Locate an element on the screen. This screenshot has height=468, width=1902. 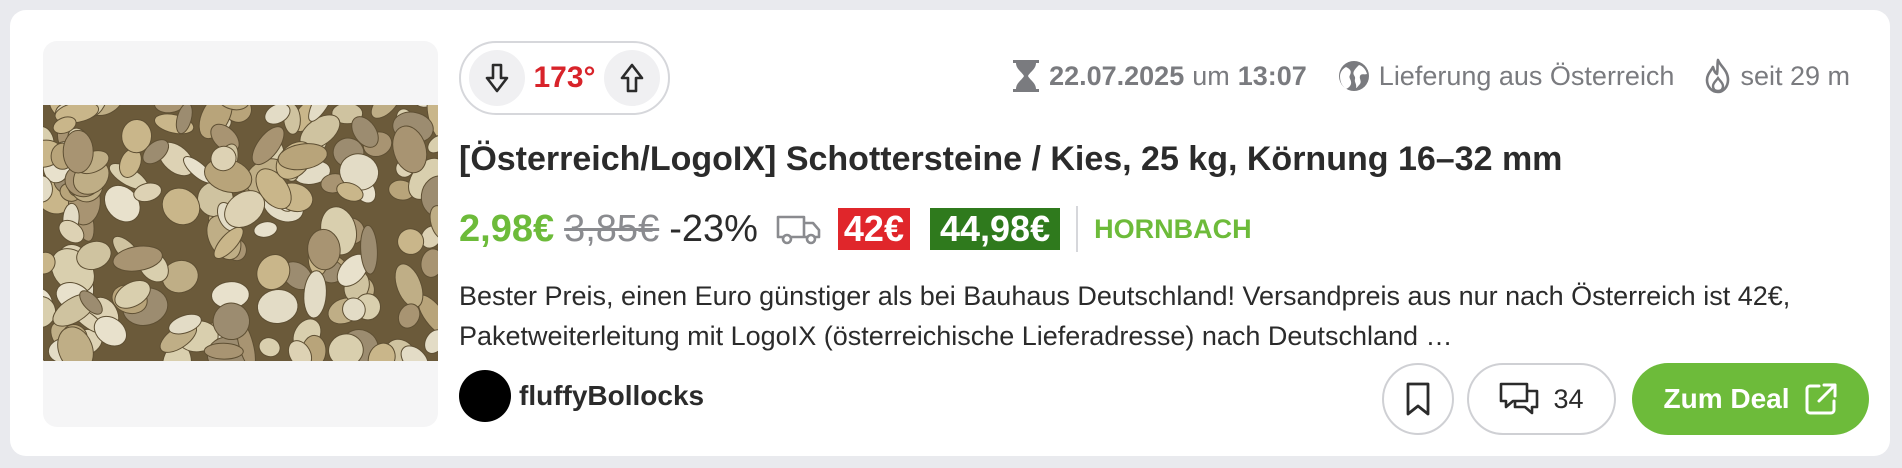
bookmark-icon is located at coordinates (1418, 399).